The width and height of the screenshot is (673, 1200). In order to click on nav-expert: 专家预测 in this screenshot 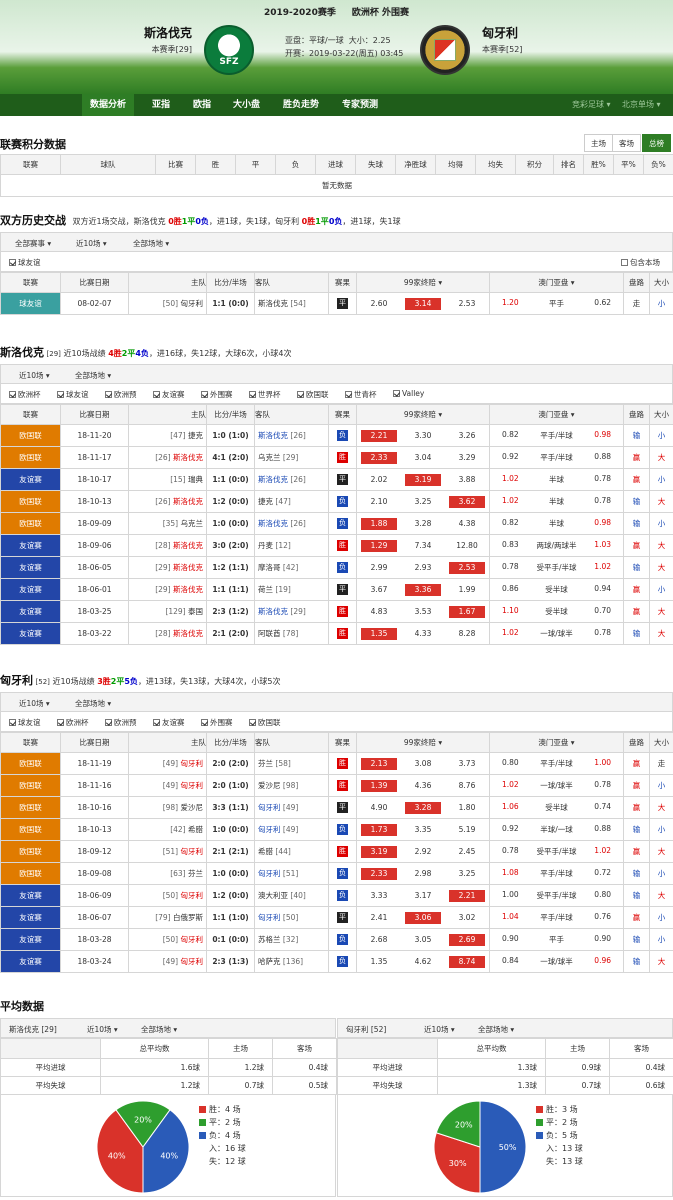, I will do `click(360, 105)`.